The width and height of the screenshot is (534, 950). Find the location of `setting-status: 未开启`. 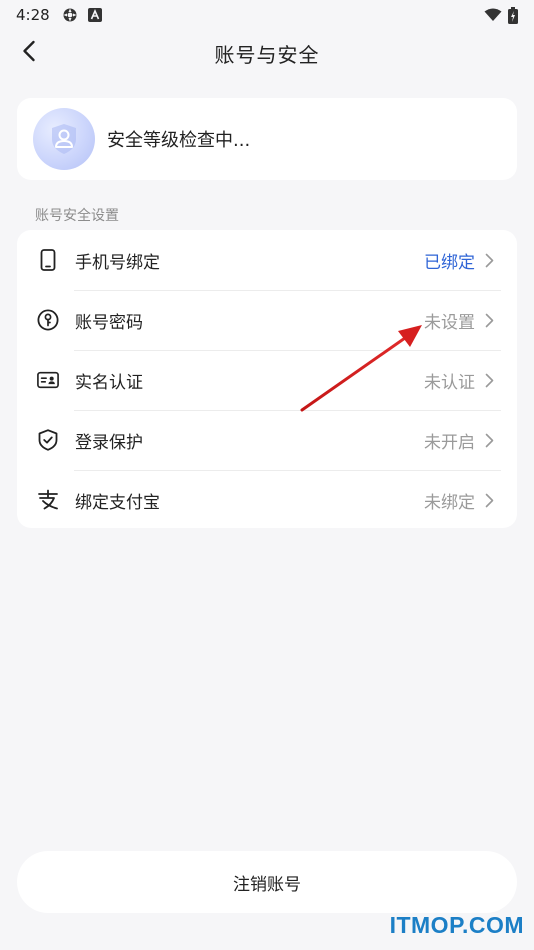

setting-status: 未开启 is located at coordinates (449, 442).